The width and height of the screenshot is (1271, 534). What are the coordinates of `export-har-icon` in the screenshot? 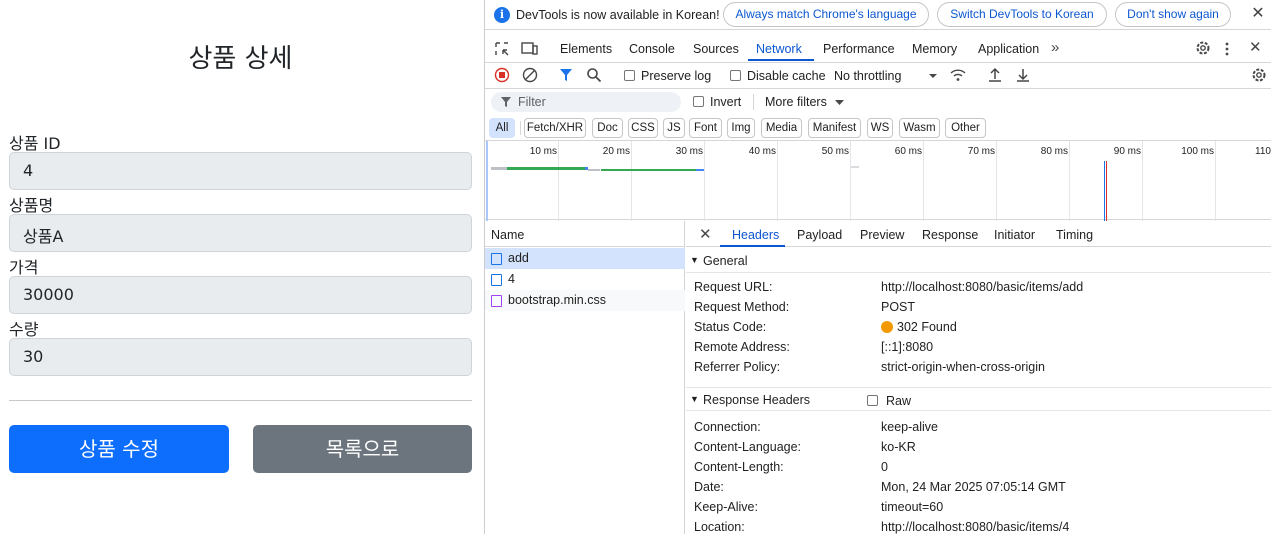 It's located at (1023, 75).